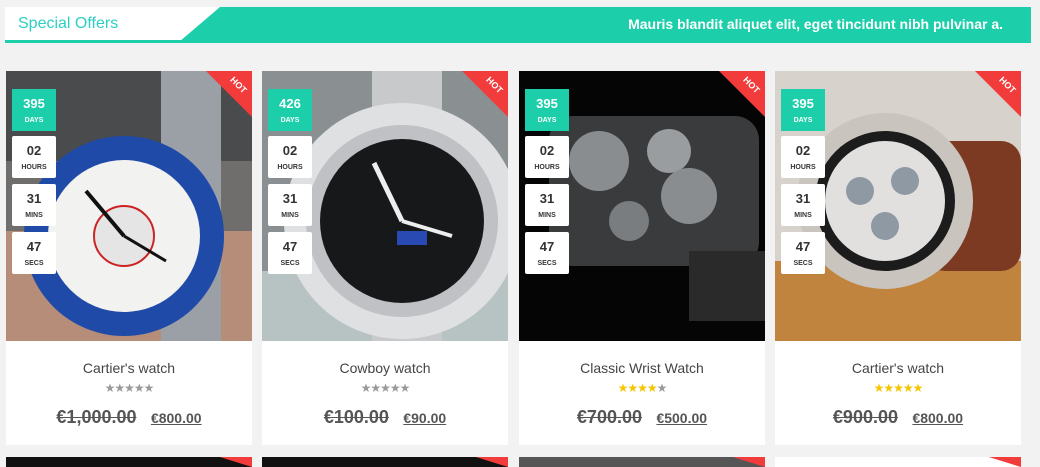 The image size is (1040, 467). I want to click on price-row: €900.00 €800.00, so click(898, 417).